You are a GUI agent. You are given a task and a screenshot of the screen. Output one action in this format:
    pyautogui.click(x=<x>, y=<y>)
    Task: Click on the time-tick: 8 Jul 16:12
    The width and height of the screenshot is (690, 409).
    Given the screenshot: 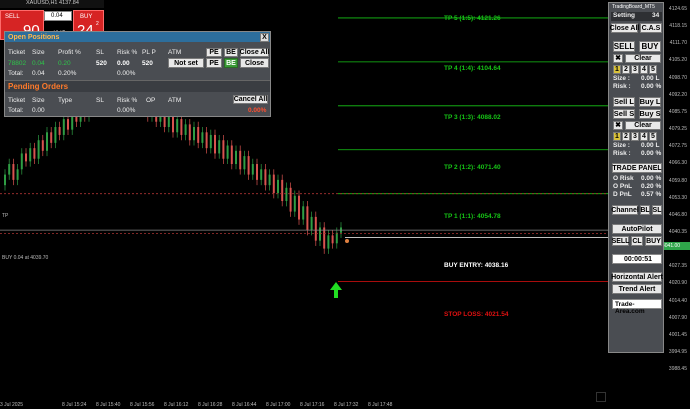 What is the action you would take?
    pyautogui.click(x=176, y=405)
    